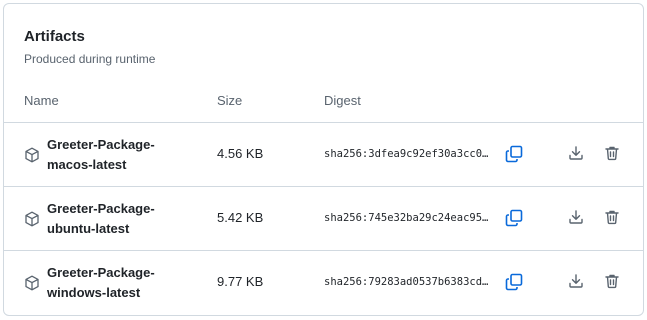 The width and height of the screenshot is (647, 320). Describe the element at coordinates (230, 100) in the screenshot. I see `column-header-size: Size` at that location.